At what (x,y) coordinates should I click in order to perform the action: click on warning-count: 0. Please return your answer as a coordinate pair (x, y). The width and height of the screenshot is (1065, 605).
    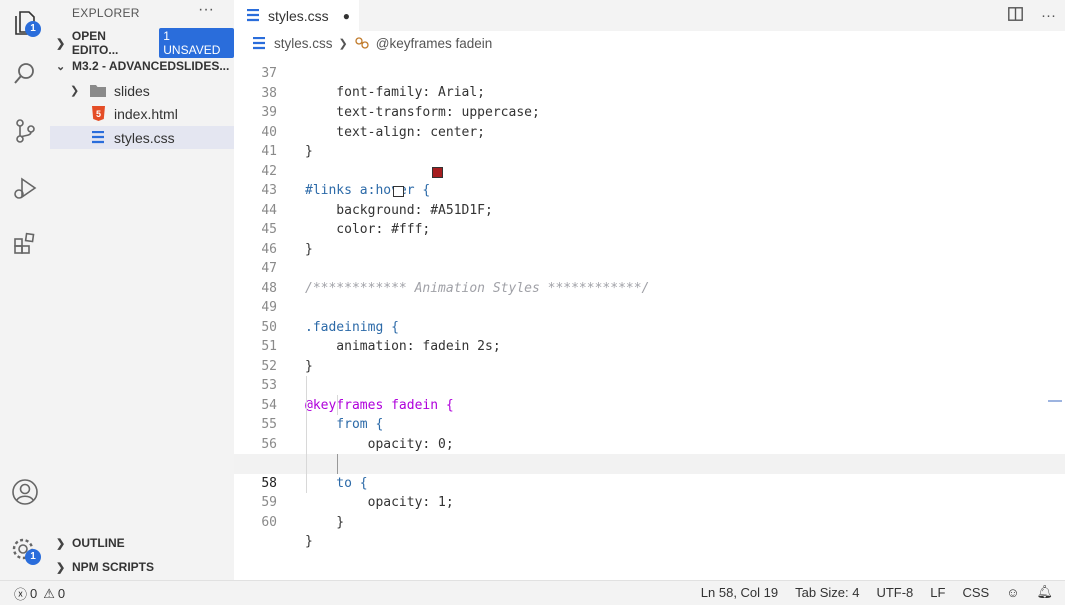
    Looking at the image, I should click on (61, 593).